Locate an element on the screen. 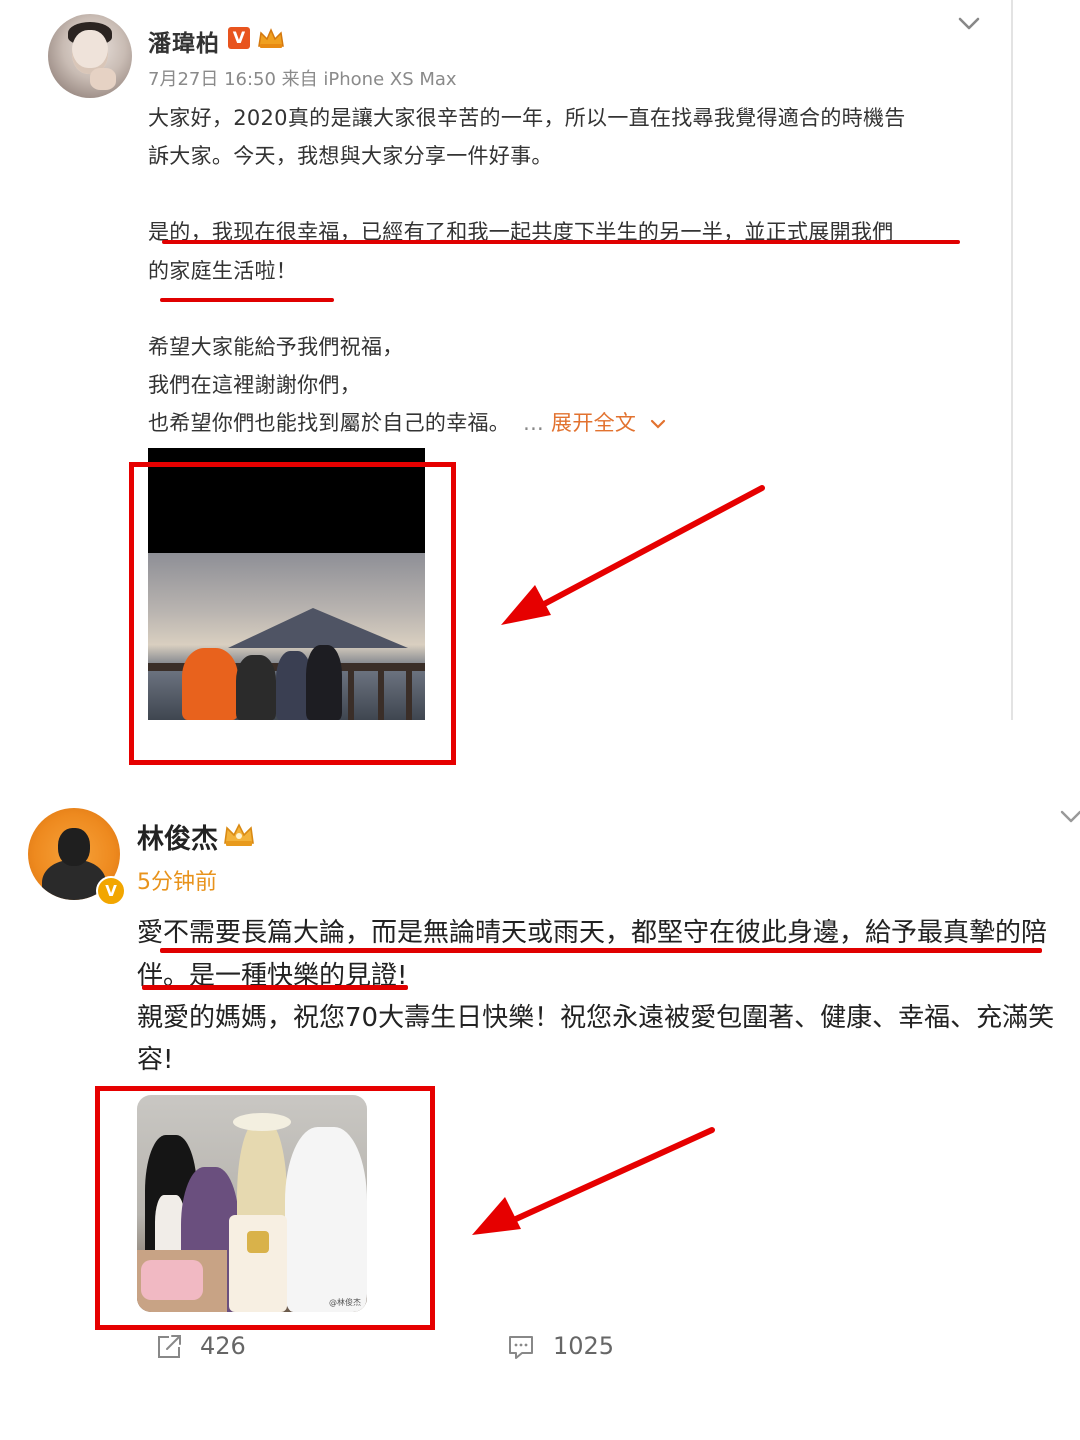 The image size is (1080, 1440). post1-line-5: 希望大家能給予我們祝福， is located at coordinates (276, 347).